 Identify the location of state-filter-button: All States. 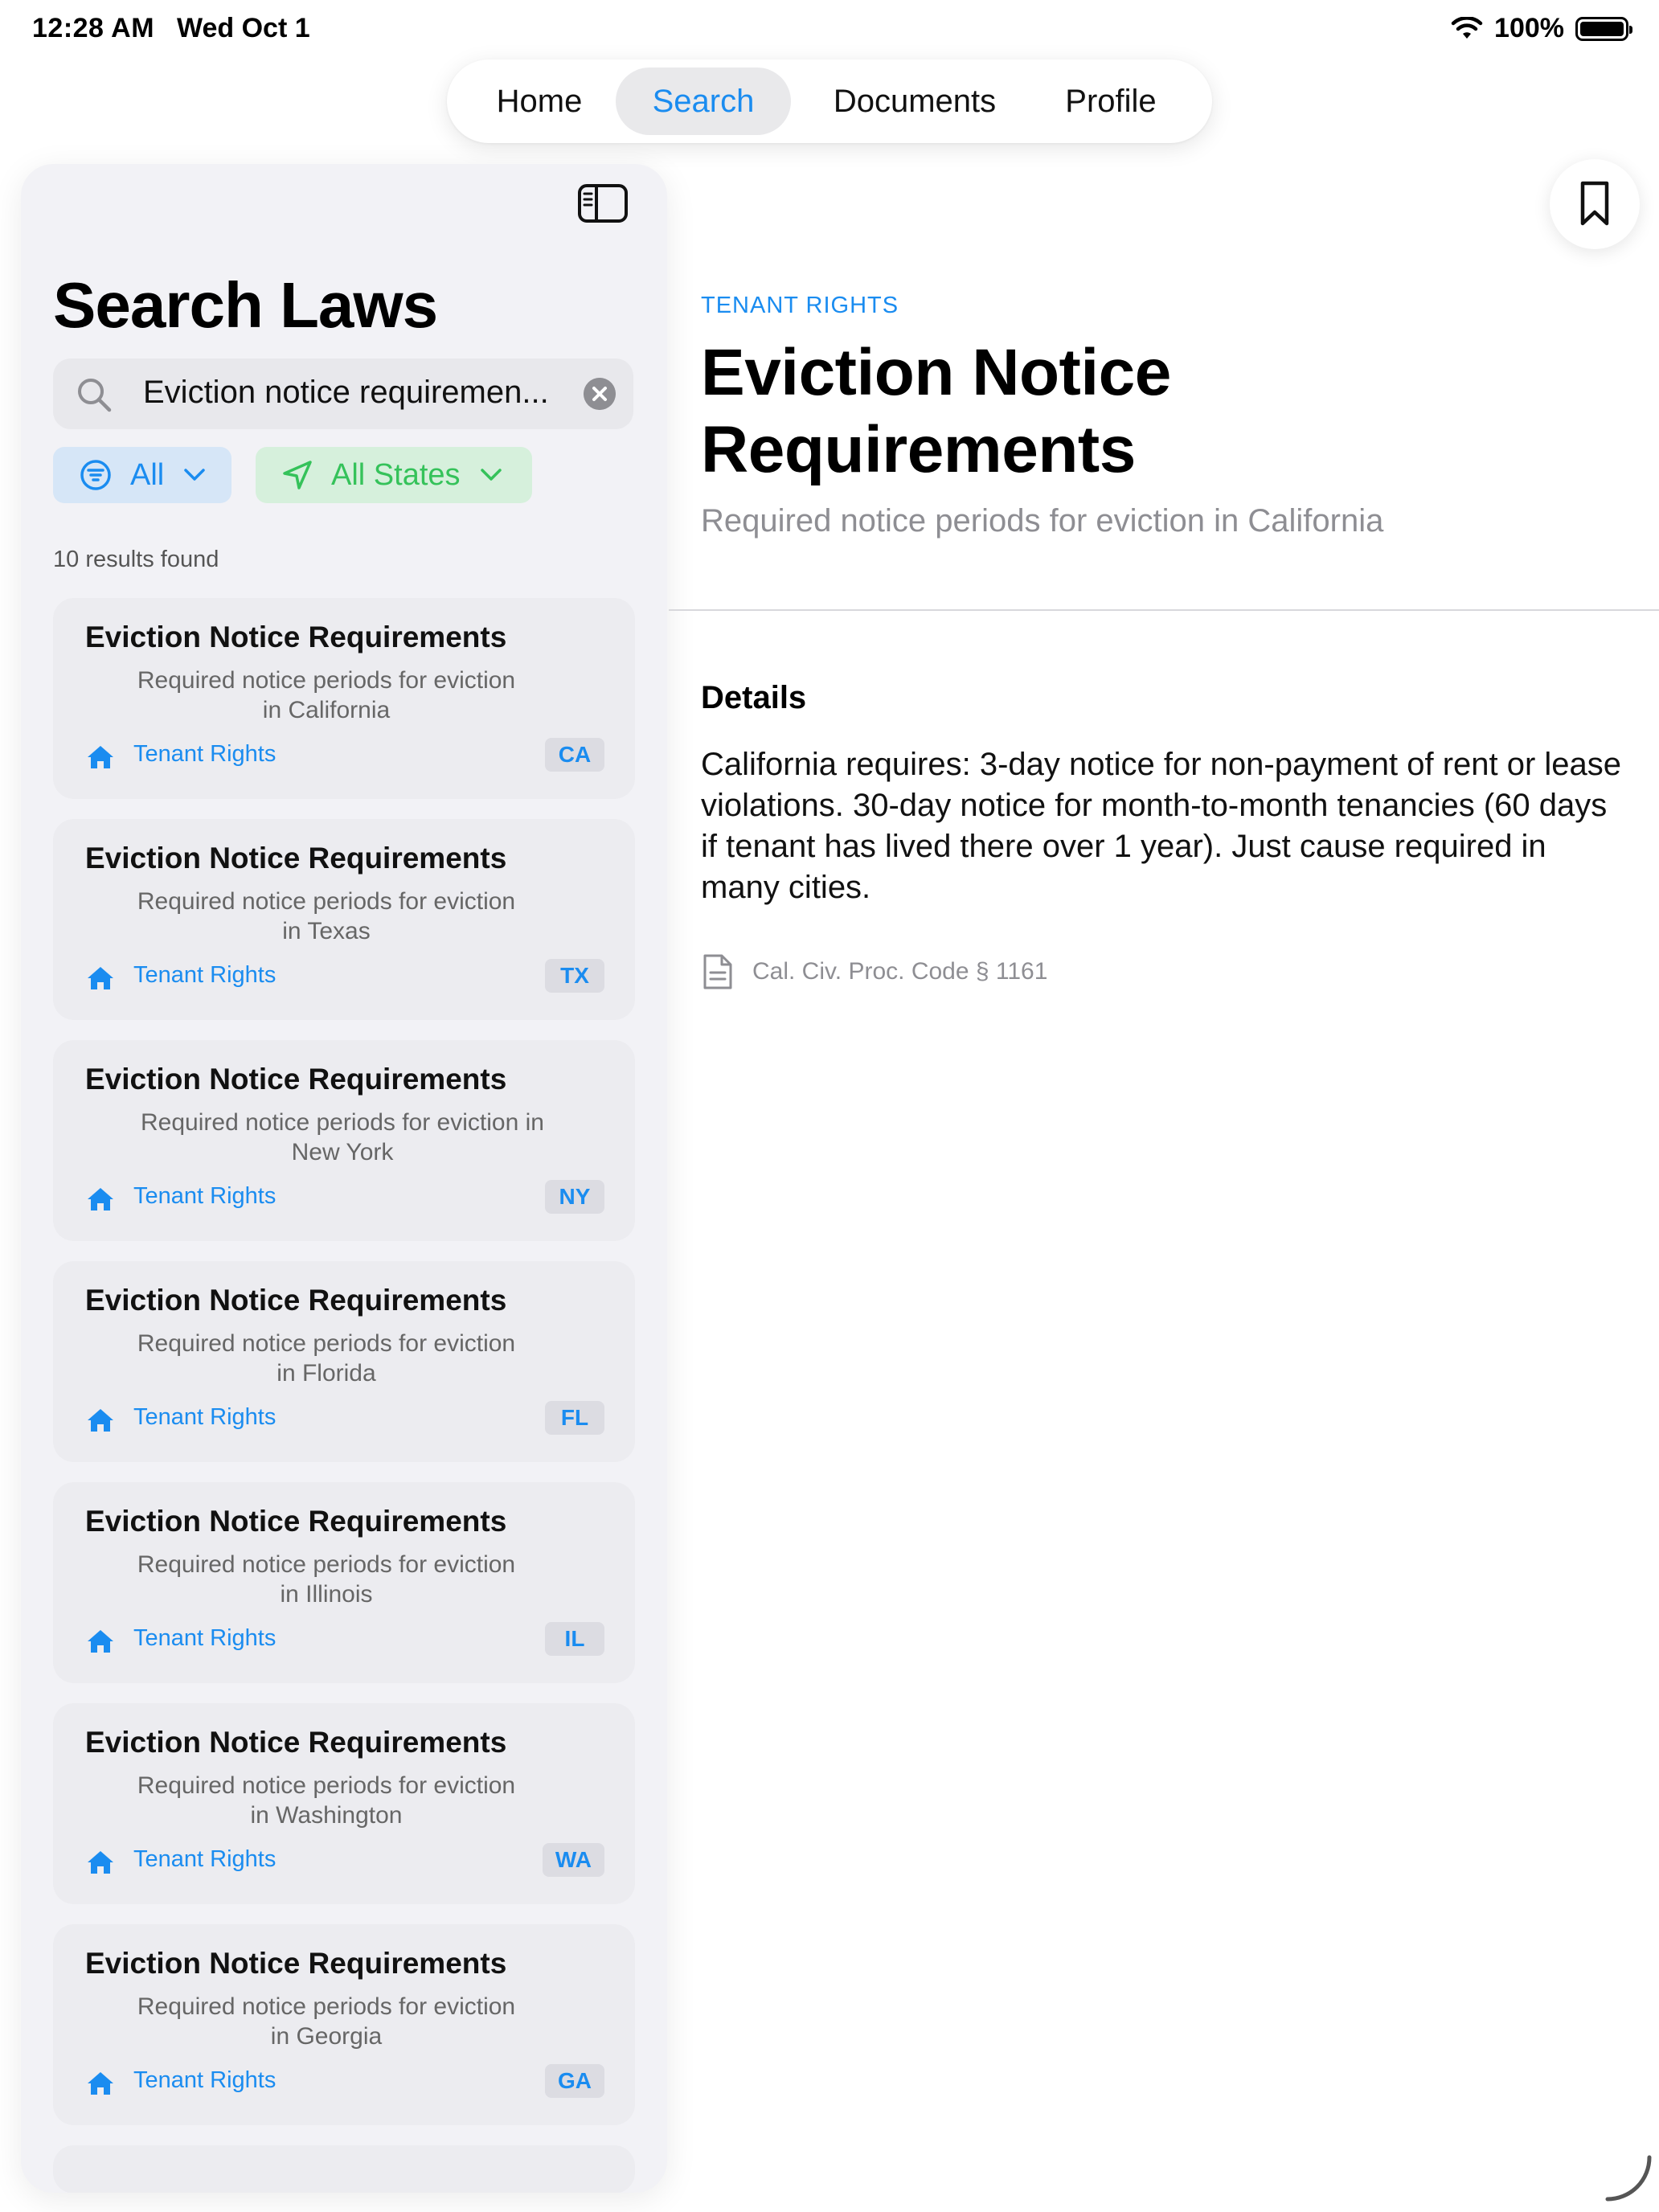
(394, 475).